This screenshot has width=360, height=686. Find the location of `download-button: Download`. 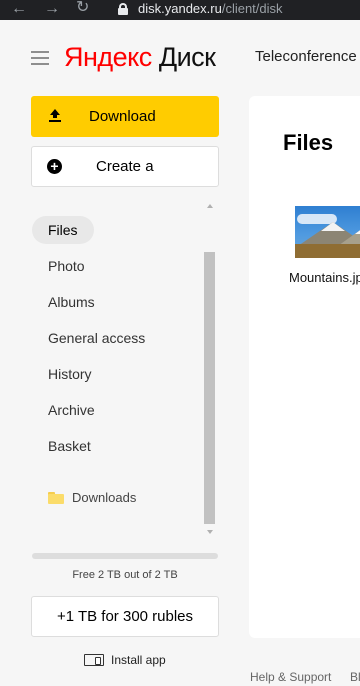

download-button: Download is located at coordinates (125, 116).